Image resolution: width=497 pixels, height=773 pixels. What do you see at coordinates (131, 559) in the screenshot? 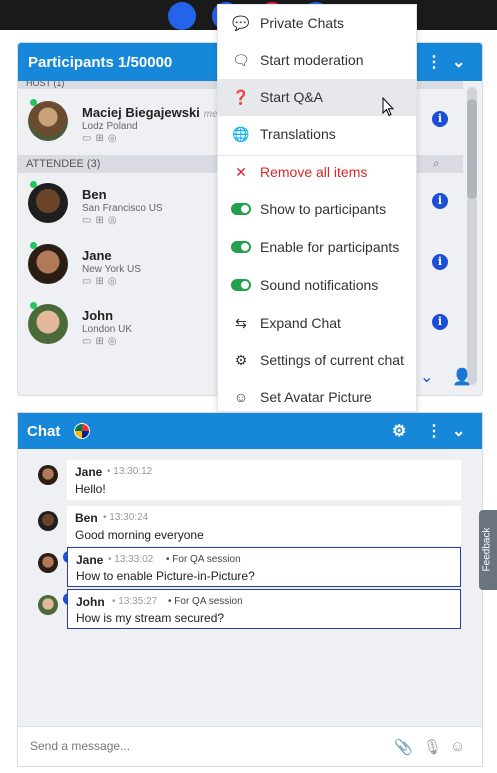
I see `message-time: • 13:33:02` at bounding box center [131, 559].